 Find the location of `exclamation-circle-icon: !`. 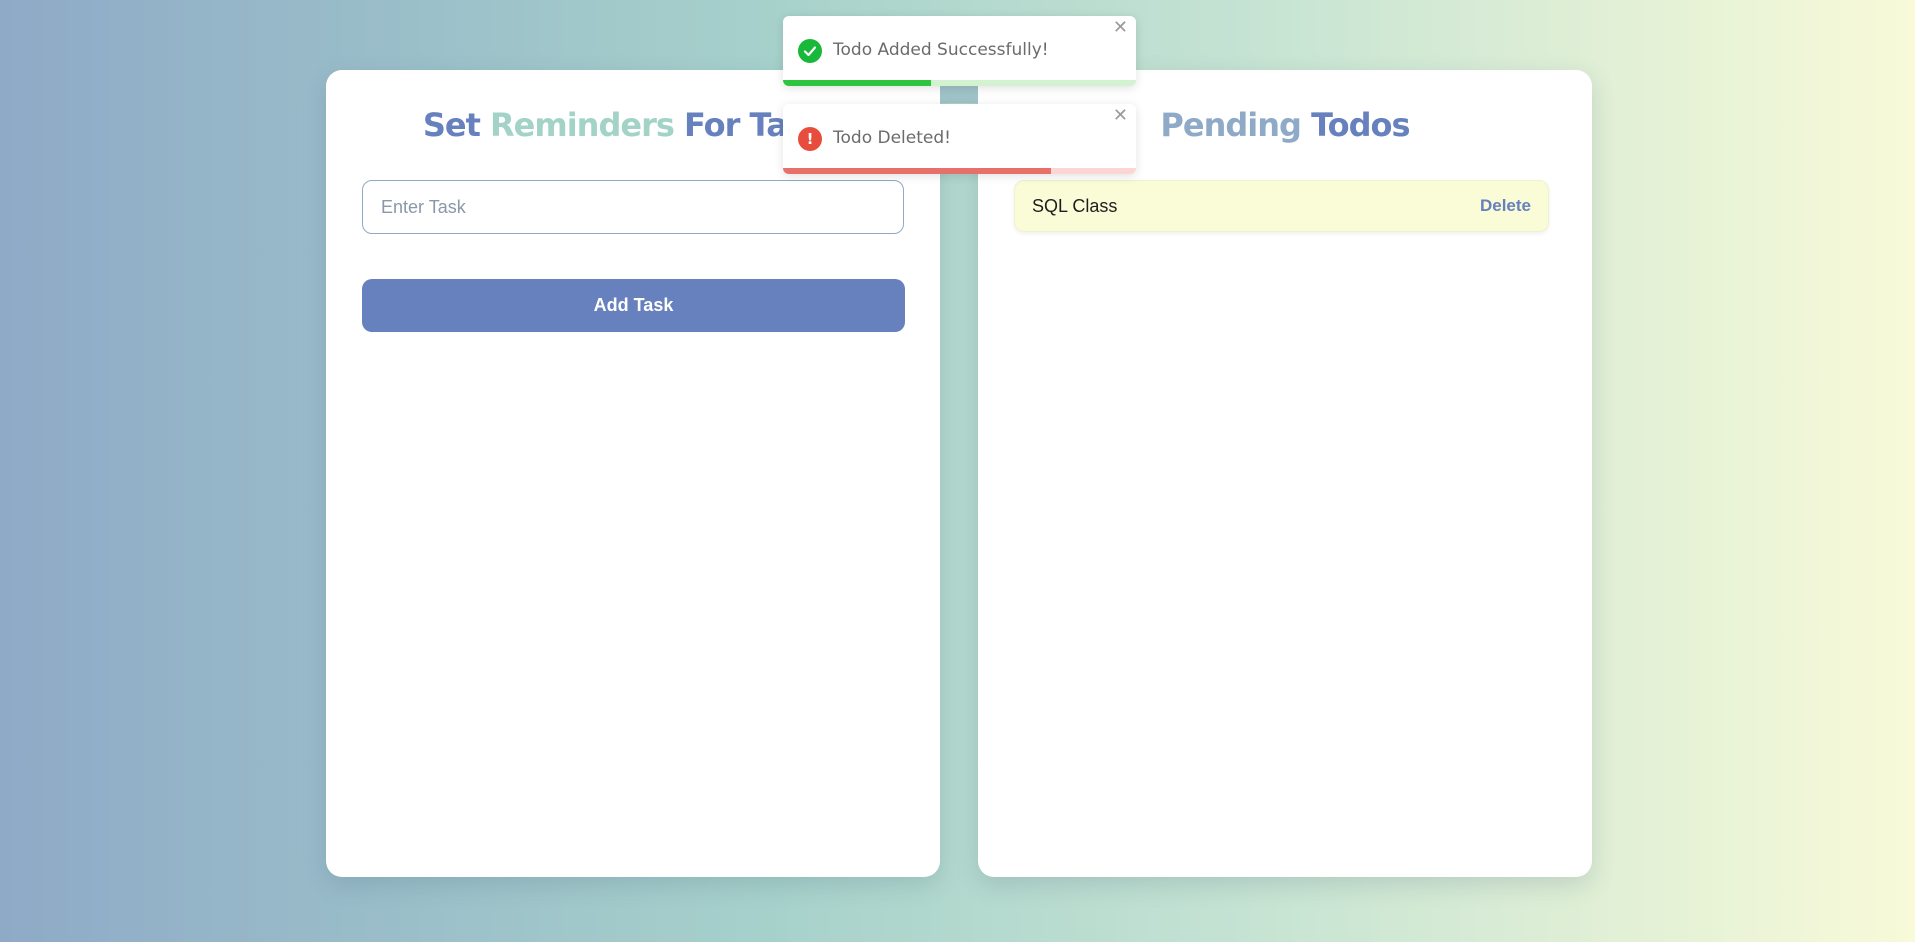

exclamation-circle-icon: ! is located at coordinates (810, 139).